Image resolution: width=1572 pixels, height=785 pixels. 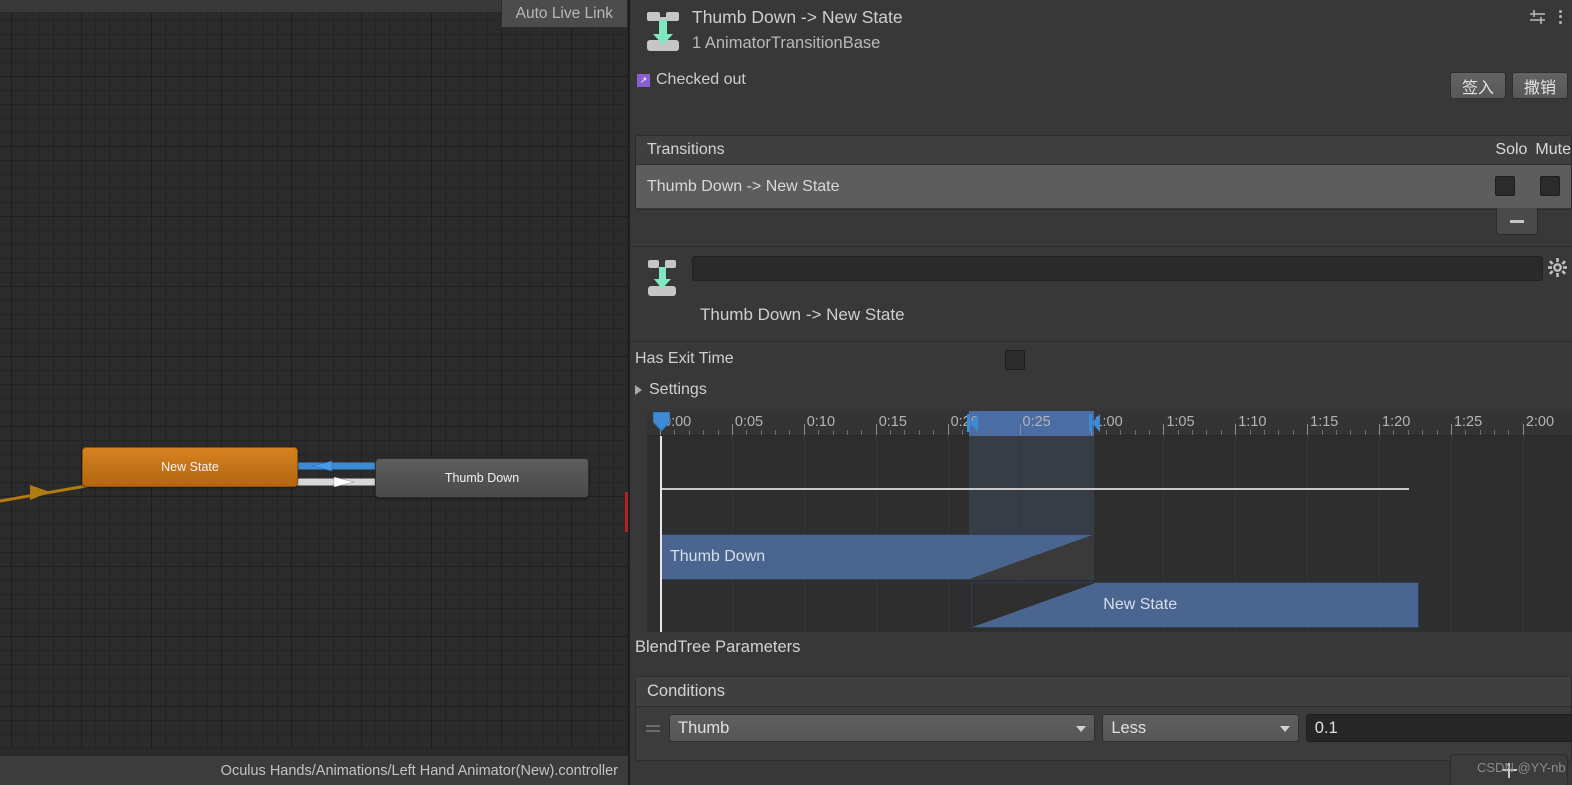 I want to click on timeline-body: Thumb Down New State, so click(x=1109, y=534).